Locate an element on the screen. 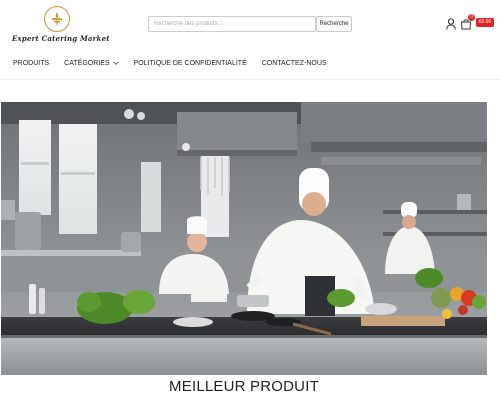 The height and width of the screenshot is (400, 500). nav-item-categories: CATÉGORIES is located at coordinates (91, 63).